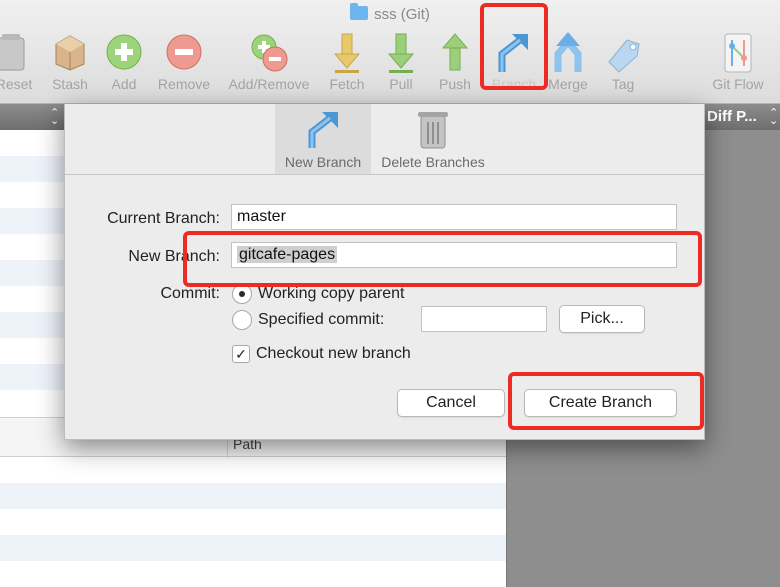 This screenshot has height=587, width=780. What do you see at coordinates (184, 84) in the screenshot?
I see `remove-label: Remove` at bounding box center [184, 84].